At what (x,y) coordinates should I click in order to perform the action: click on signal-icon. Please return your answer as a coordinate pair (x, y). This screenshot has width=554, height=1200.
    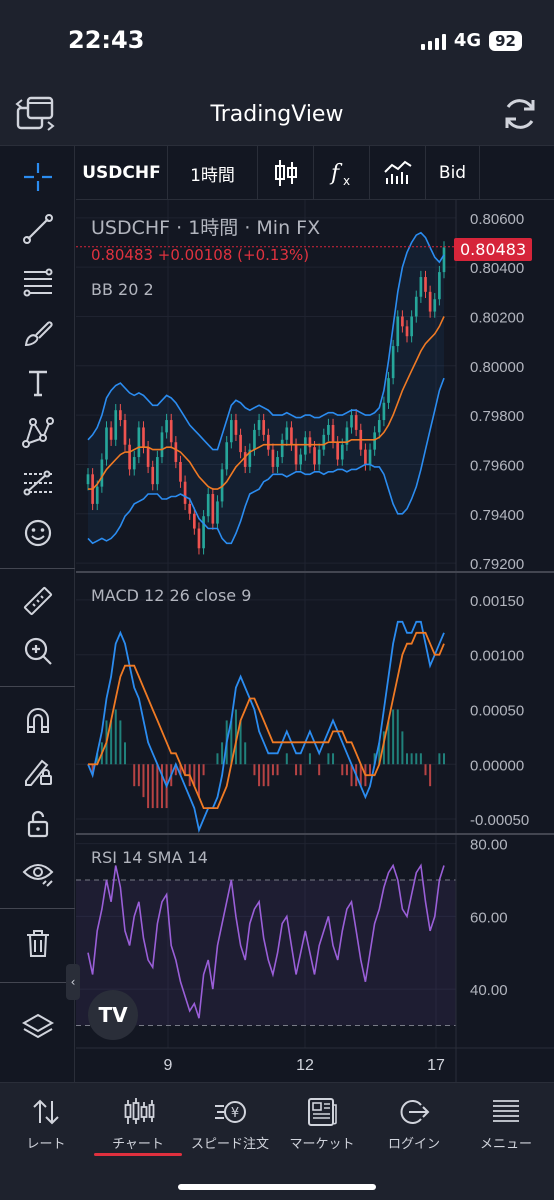
    Looking at the image, I should click on (433, 41).